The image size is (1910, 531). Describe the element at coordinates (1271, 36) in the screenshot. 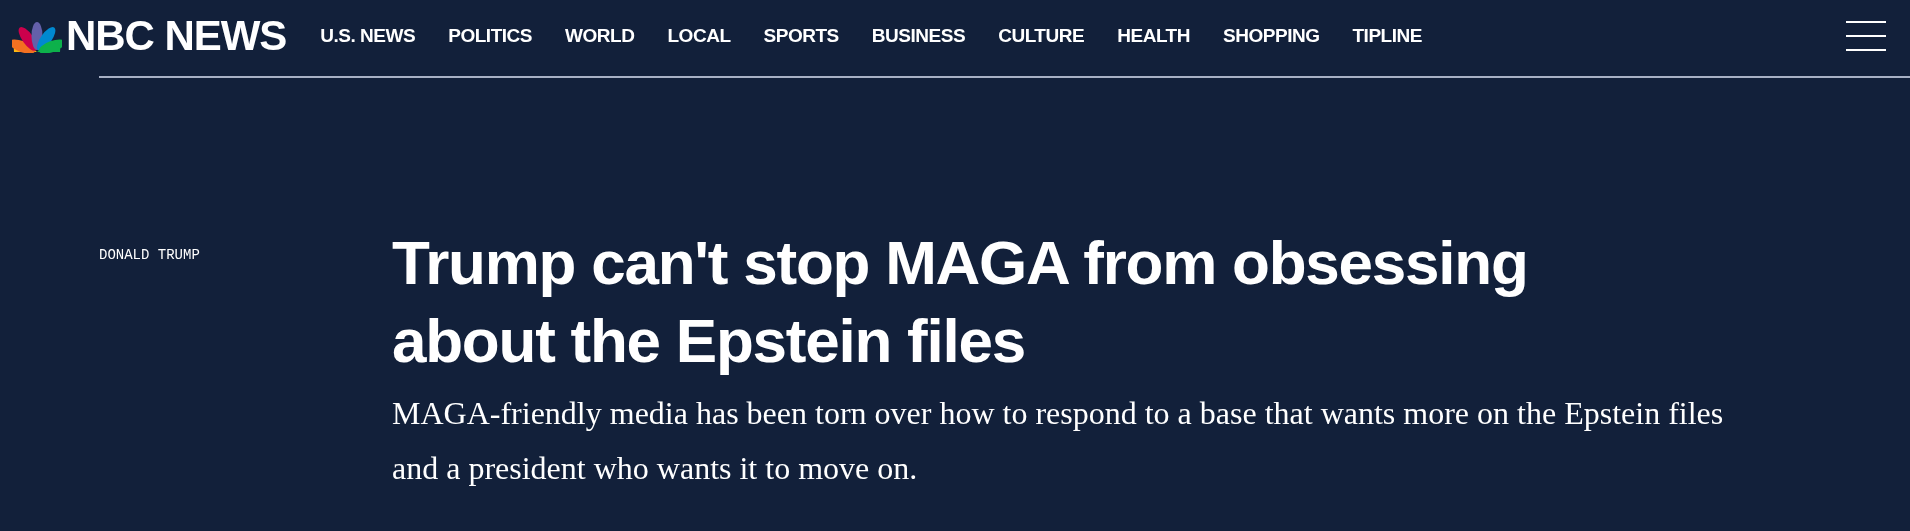

I see `nav-link: SHOPPING` at that location.